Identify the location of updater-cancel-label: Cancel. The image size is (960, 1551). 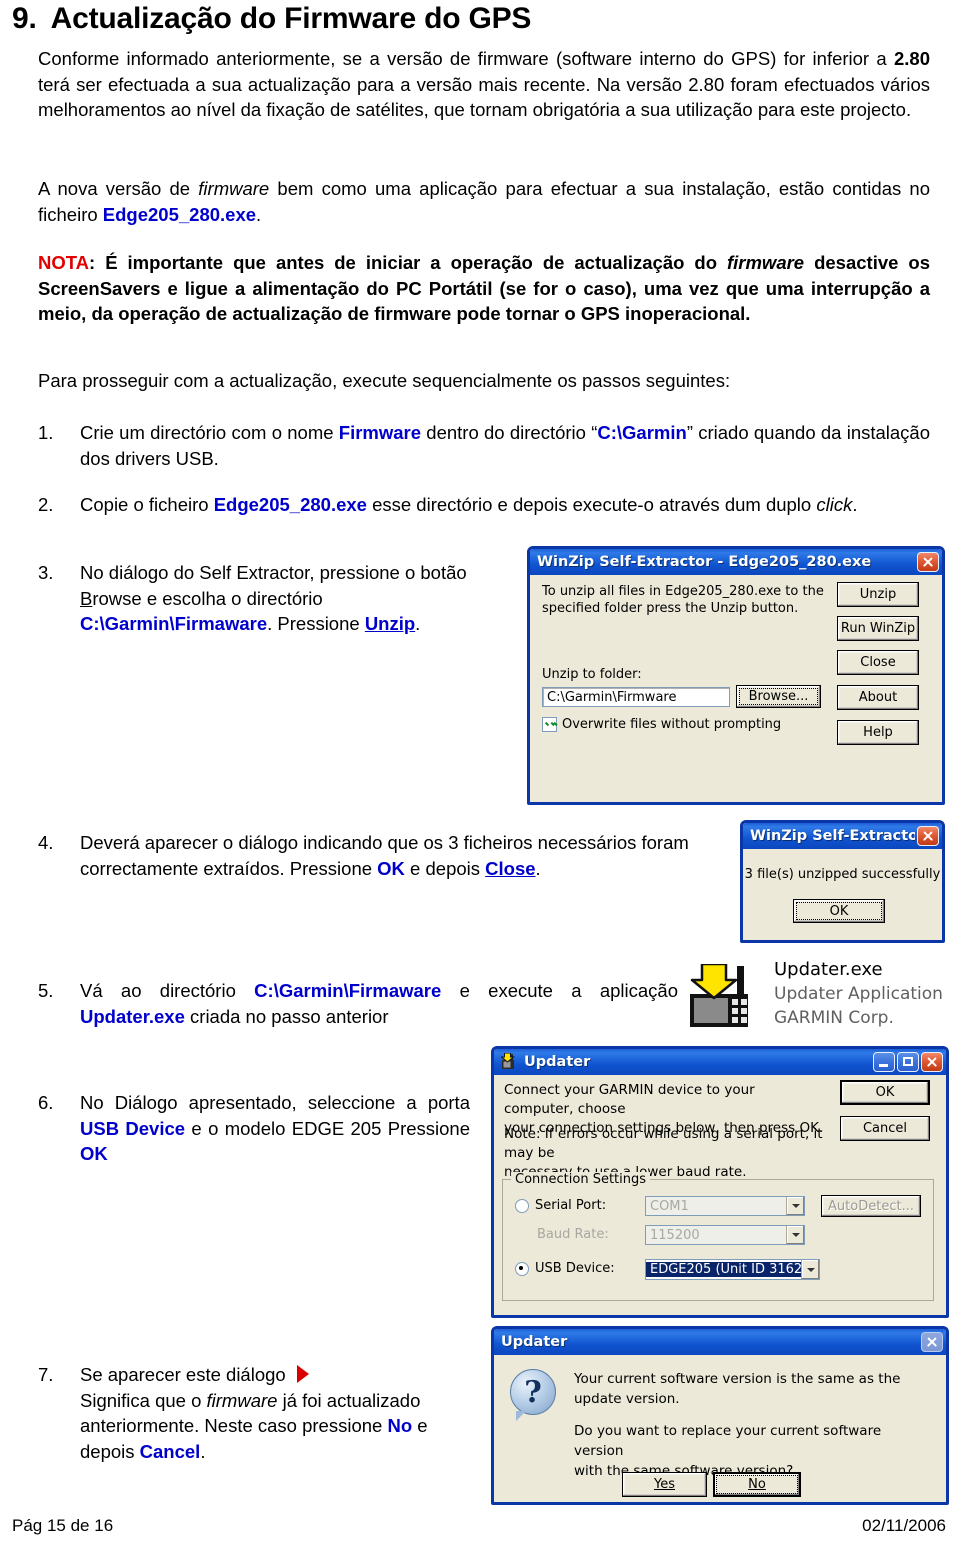
(885, 1128).